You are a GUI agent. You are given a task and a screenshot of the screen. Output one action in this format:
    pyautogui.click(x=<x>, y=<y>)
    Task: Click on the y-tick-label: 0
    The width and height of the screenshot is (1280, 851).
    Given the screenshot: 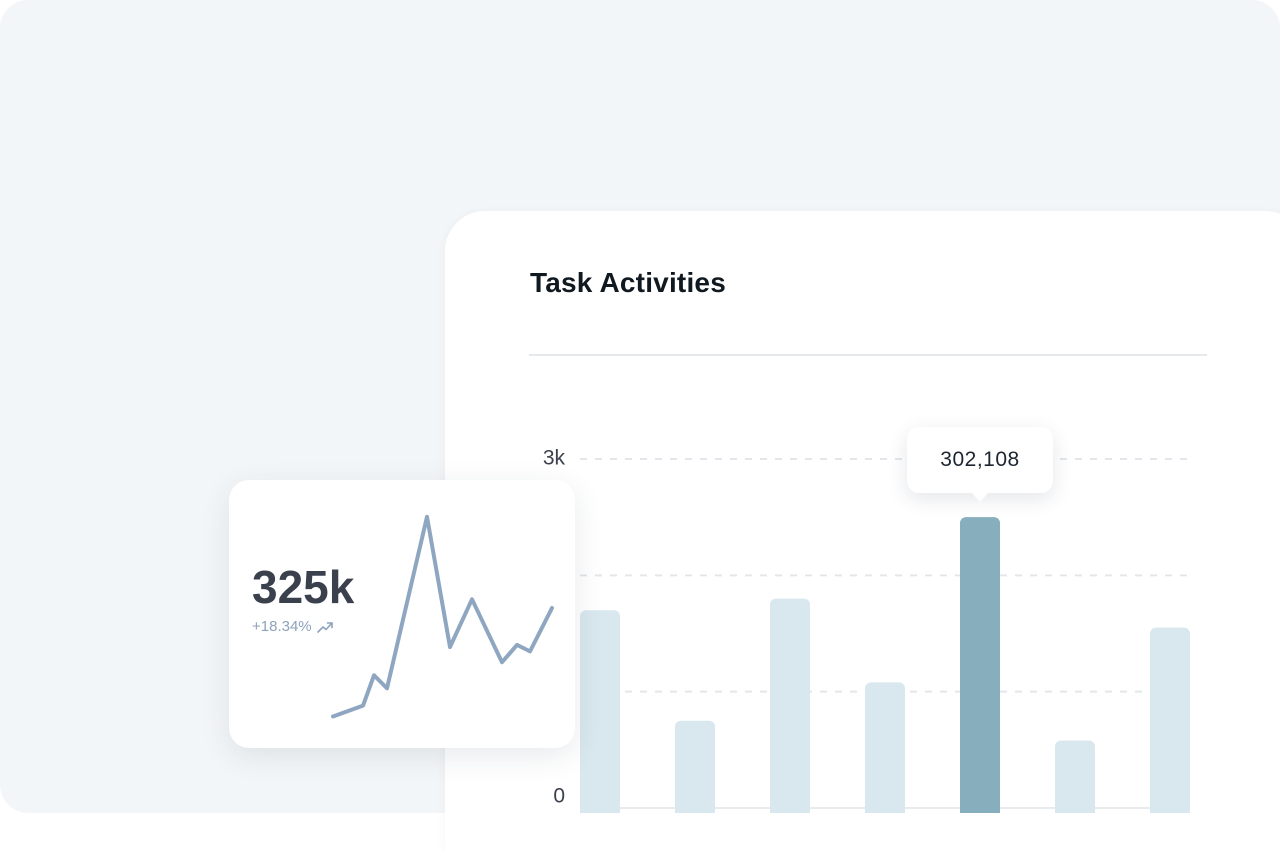 What is the action you would take?
    pyautogui.click(x=559, y=796)
    